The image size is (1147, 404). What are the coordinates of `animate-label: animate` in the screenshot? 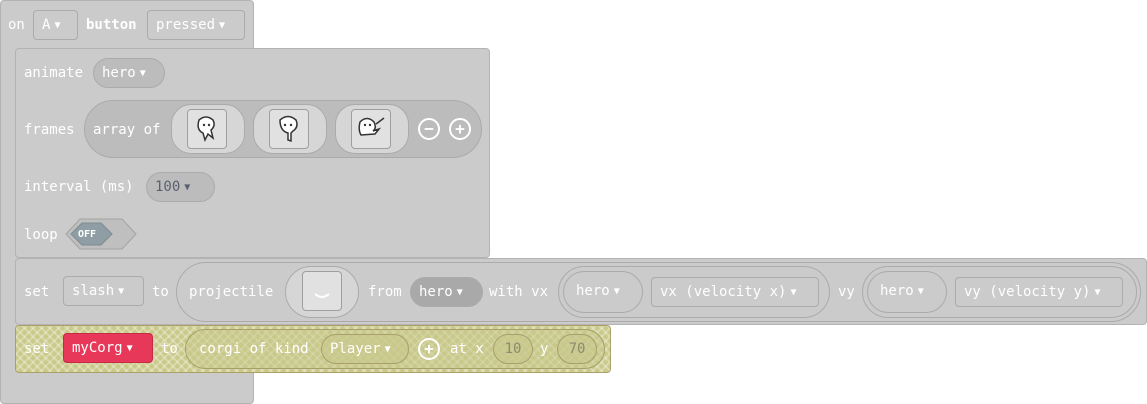 It's located at (54, 73).